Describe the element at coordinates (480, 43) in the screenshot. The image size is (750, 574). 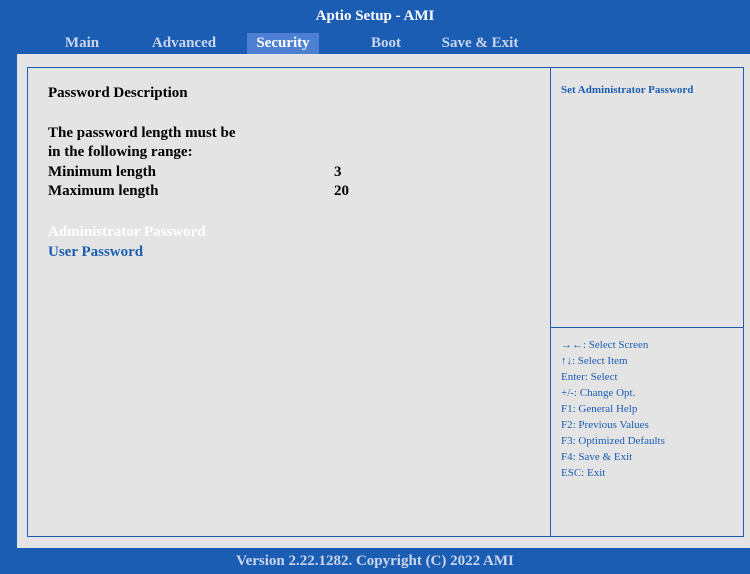
I see `tab-save-exit: Save & Exit` at that location.